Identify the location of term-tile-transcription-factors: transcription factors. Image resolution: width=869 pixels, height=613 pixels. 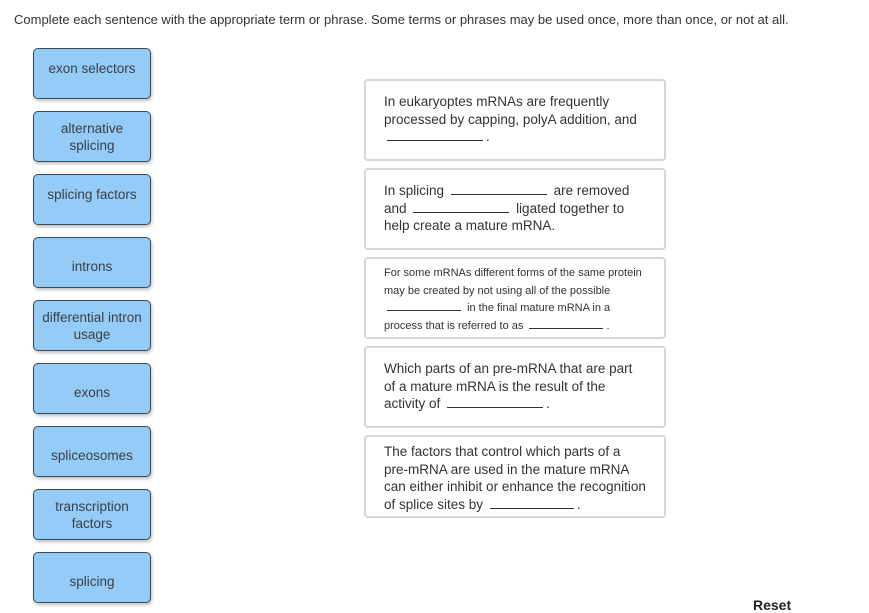
(92, 514).